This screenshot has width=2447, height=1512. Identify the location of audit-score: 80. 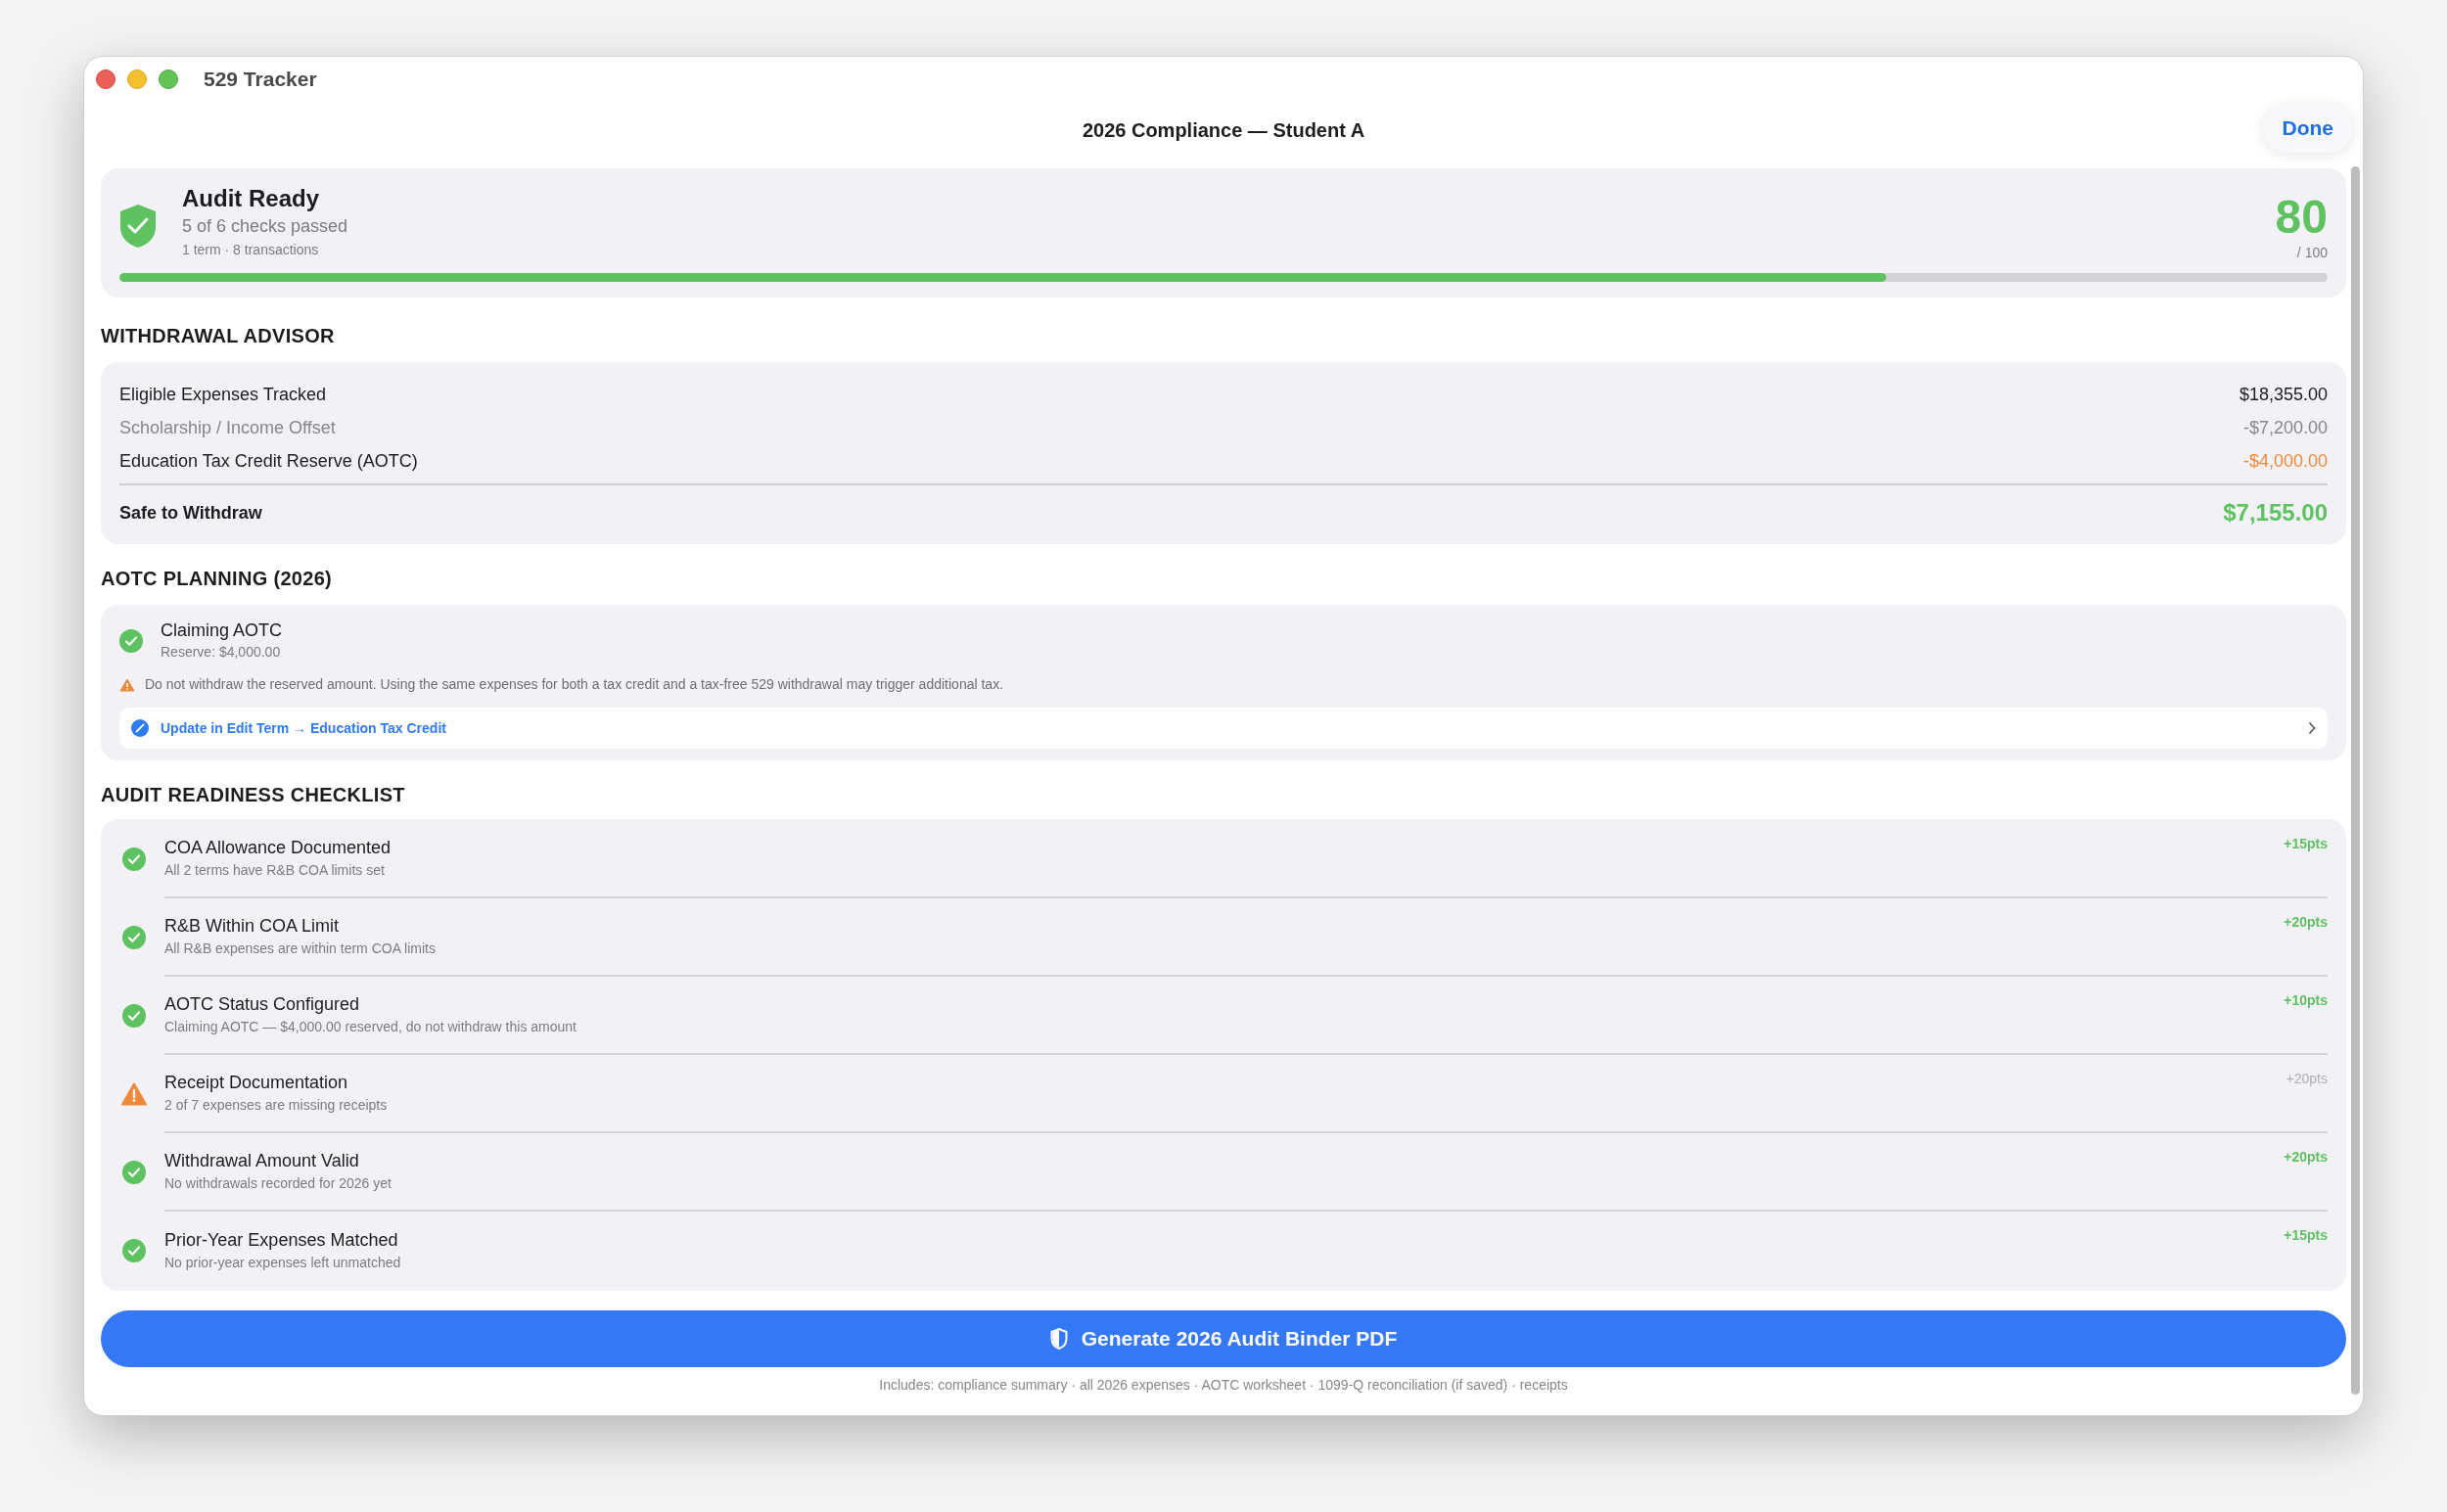
(2301, 217).